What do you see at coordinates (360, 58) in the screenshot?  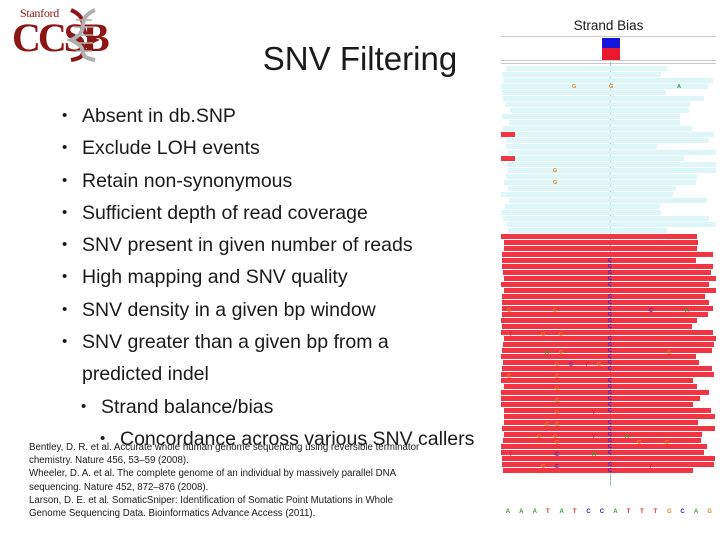 I see `page-title: SNV Filtering` at bounding box center [360, 58].